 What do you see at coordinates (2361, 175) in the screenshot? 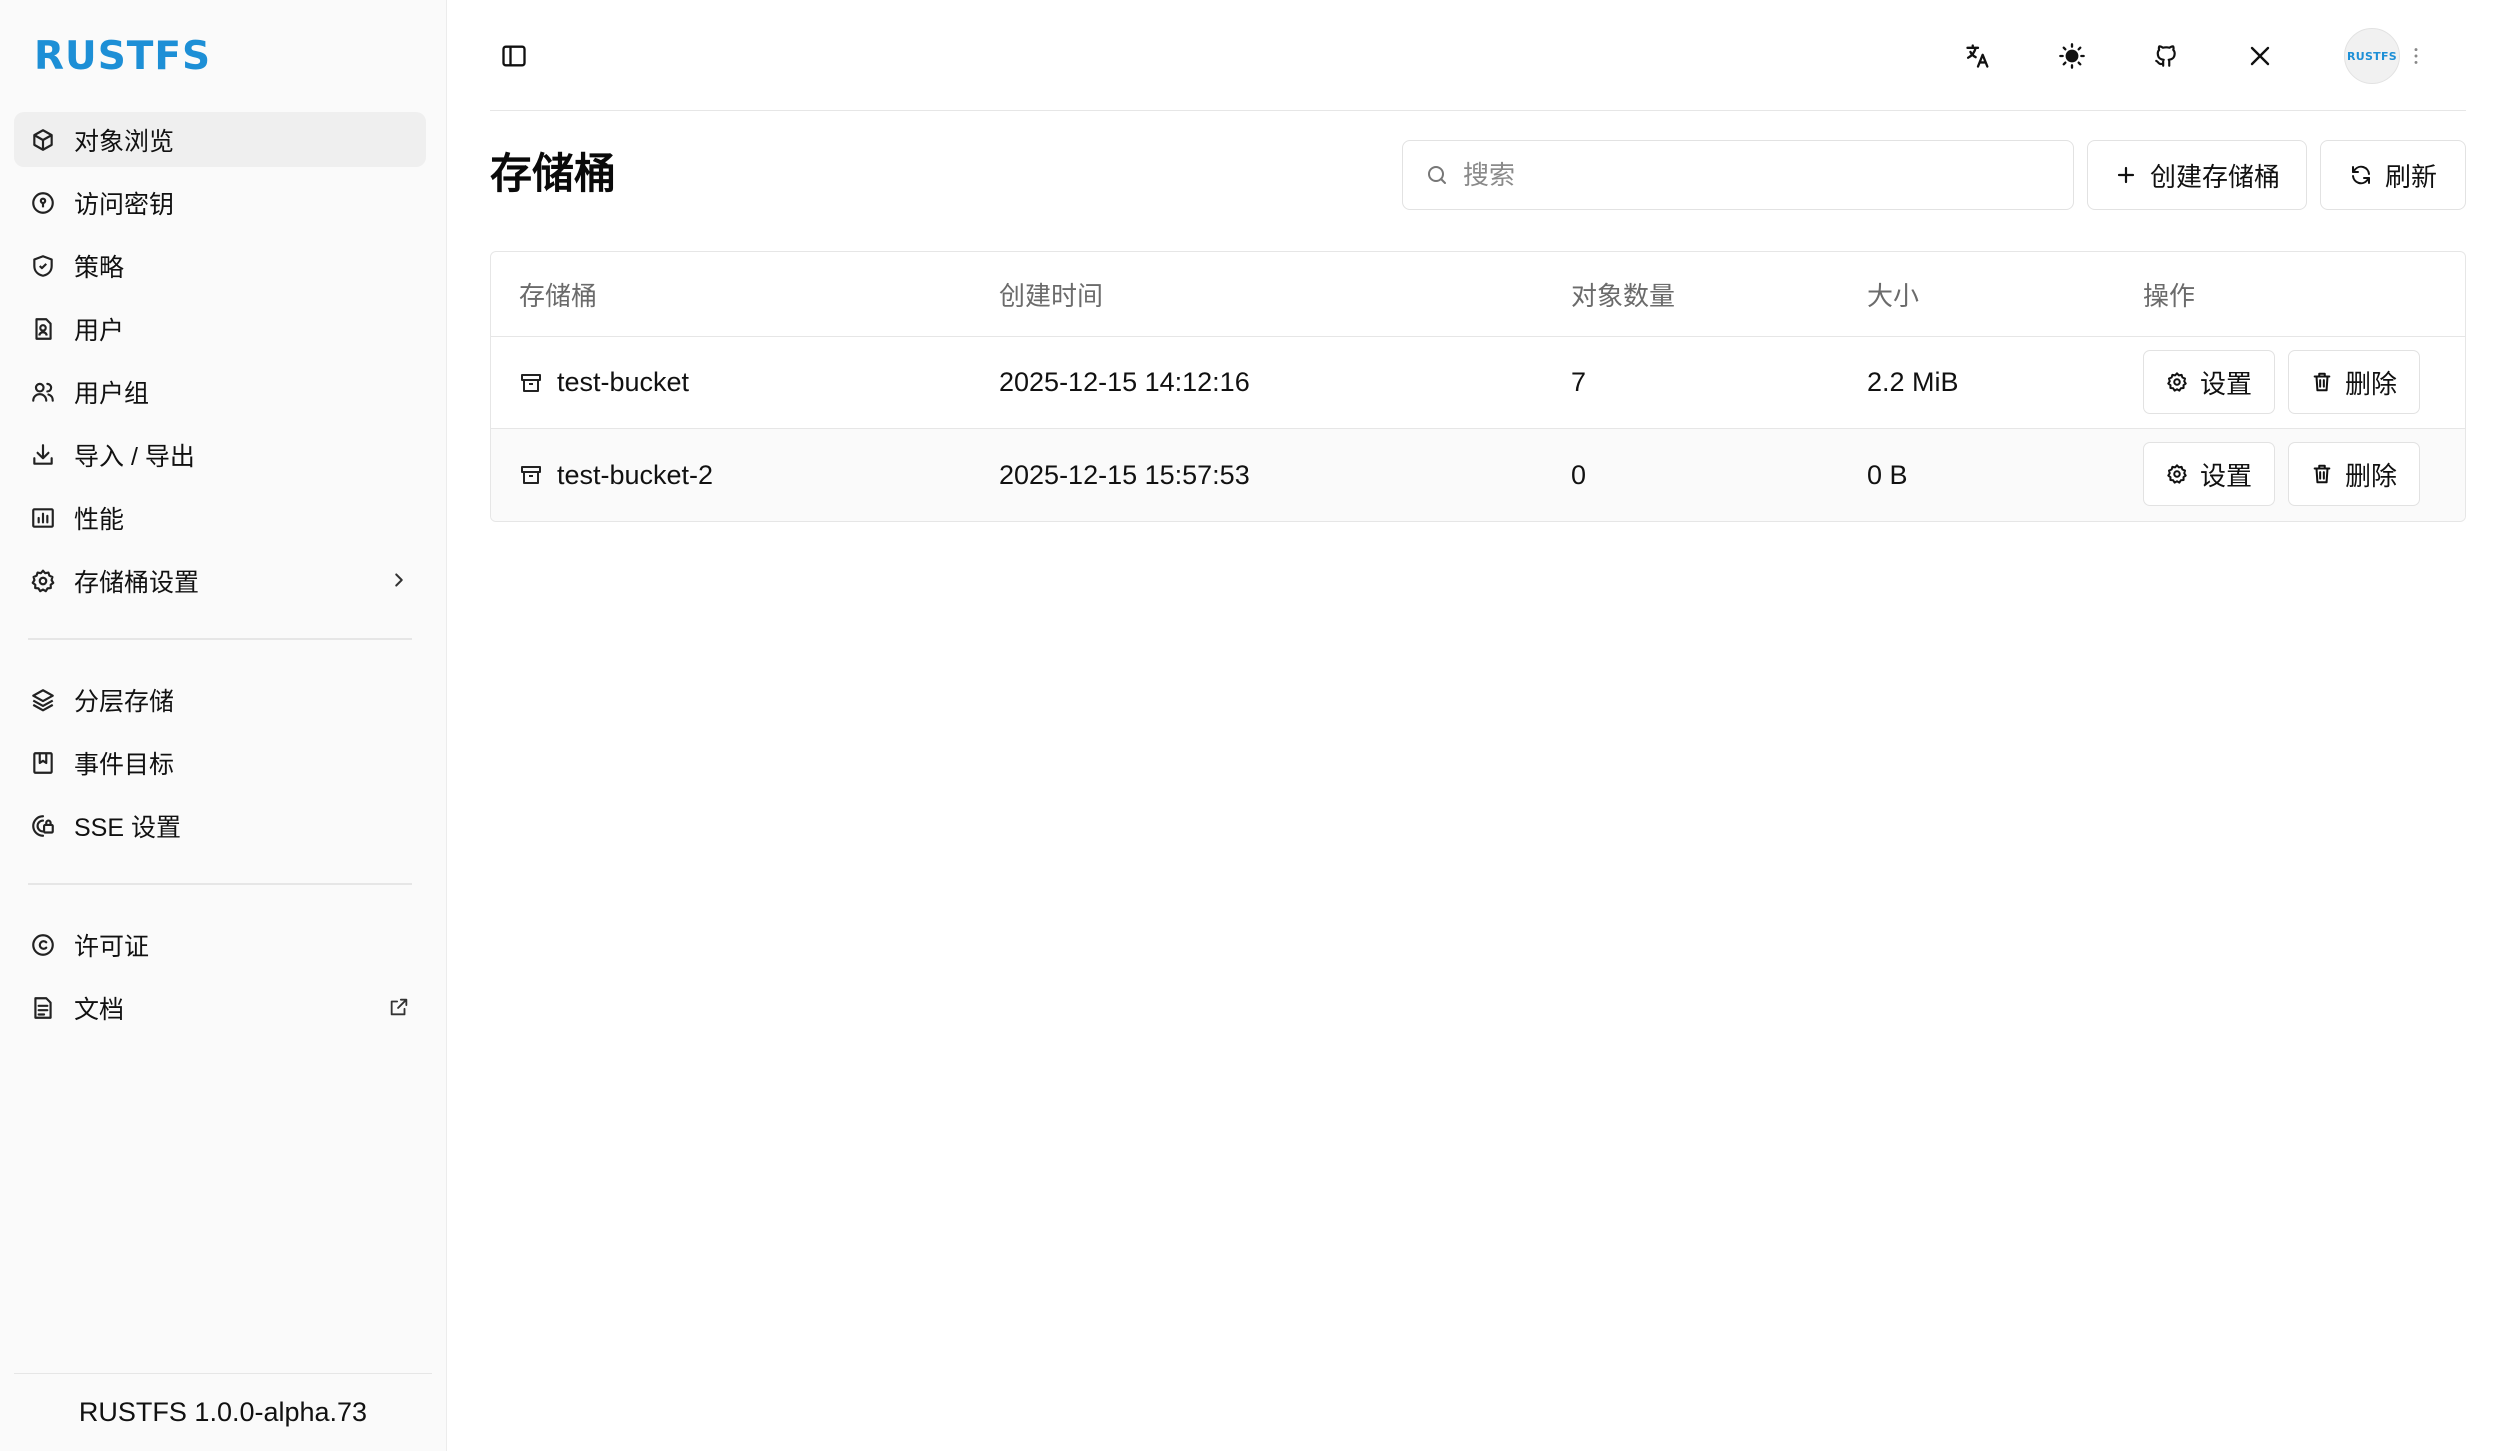
I see `refresh-icon` at bounding box center [2361, 175].